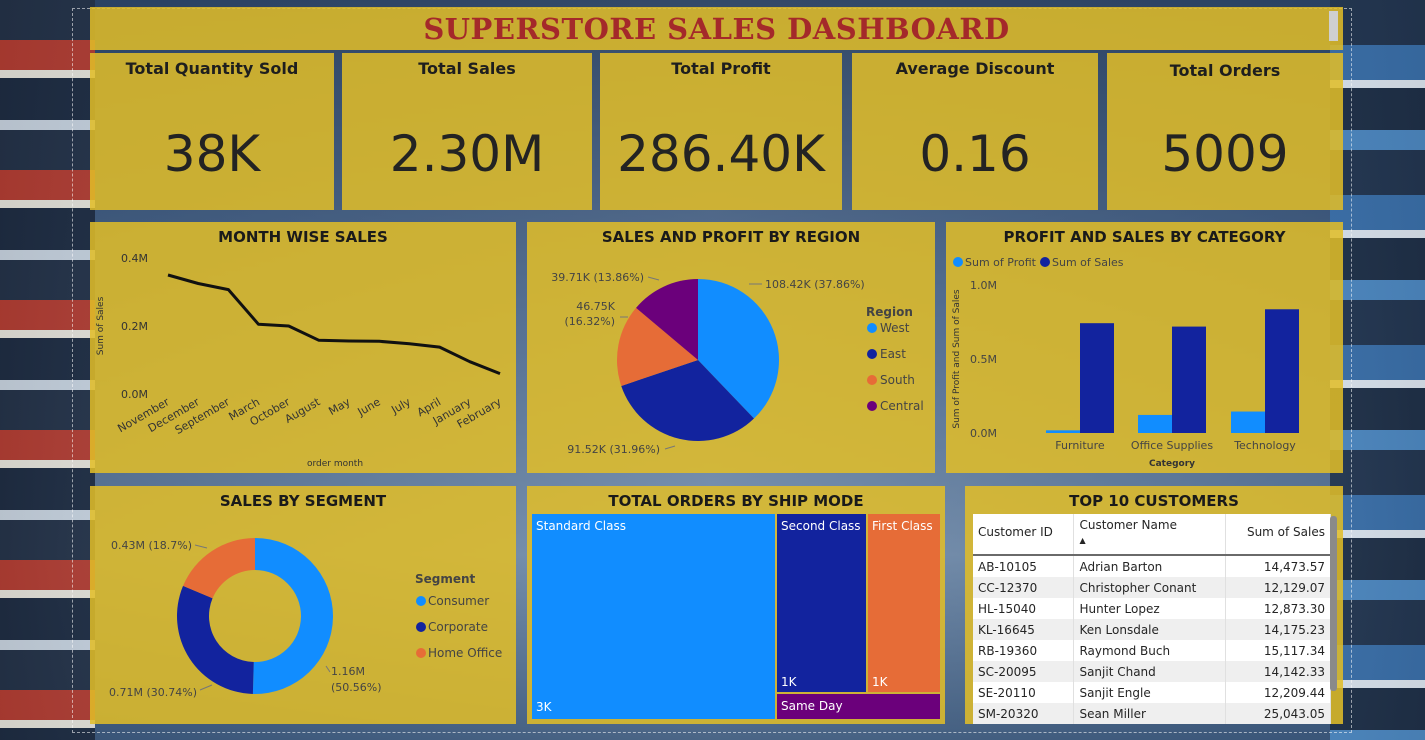 The height and width of the screenshot is (740, 1425). I want to click on cell-sum-of-sales: 14,142.33, so click(1278, 671).